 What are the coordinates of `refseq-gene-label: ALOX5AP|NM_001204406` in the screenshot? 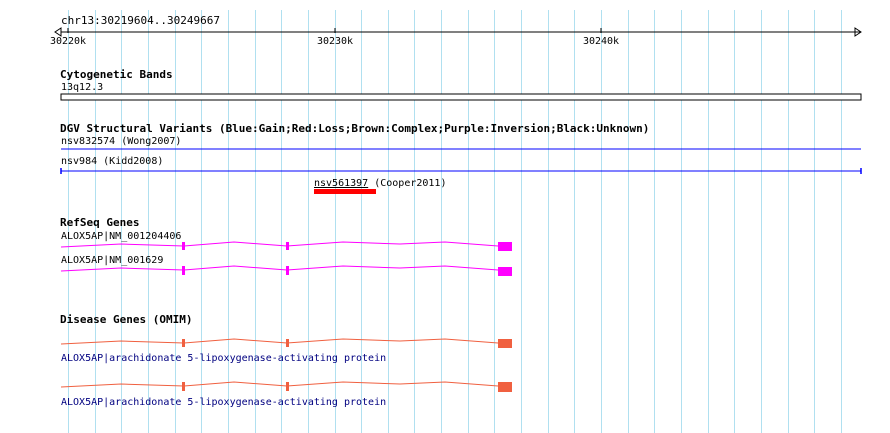 It's located at (121, 236).